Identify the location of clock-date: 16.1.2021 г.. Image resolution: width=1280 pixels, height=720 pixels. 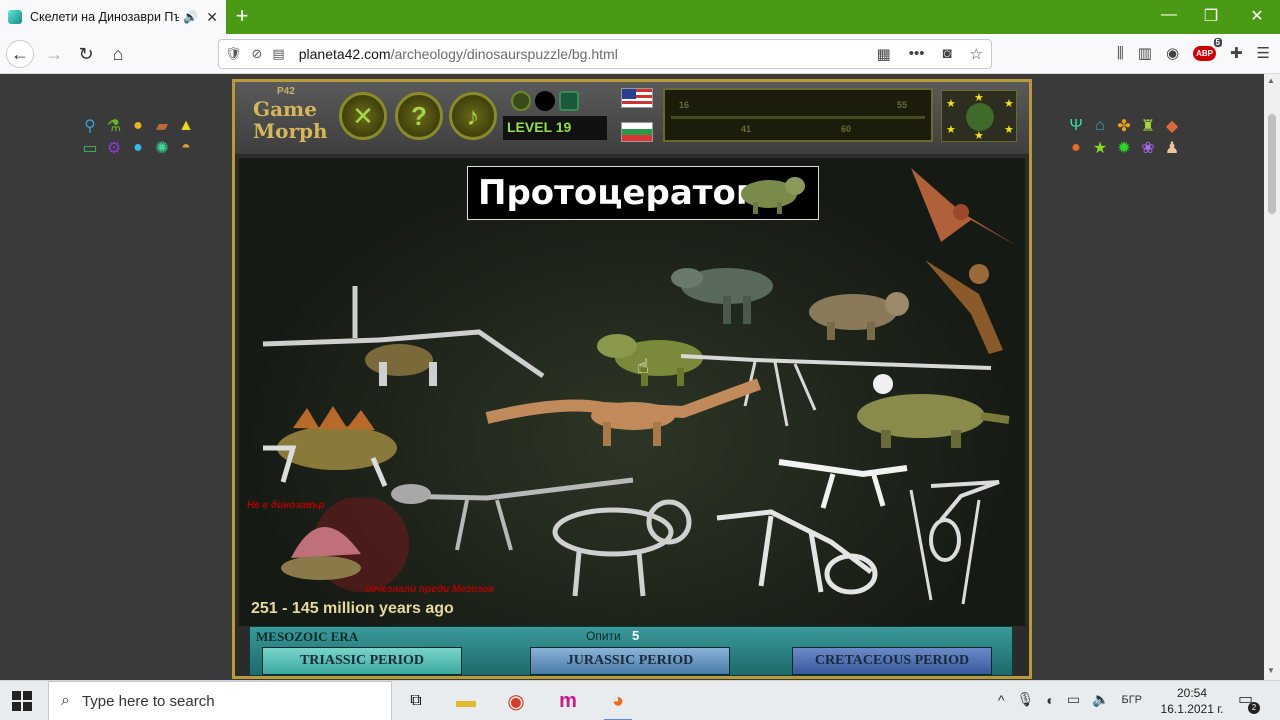
(1192, 709).